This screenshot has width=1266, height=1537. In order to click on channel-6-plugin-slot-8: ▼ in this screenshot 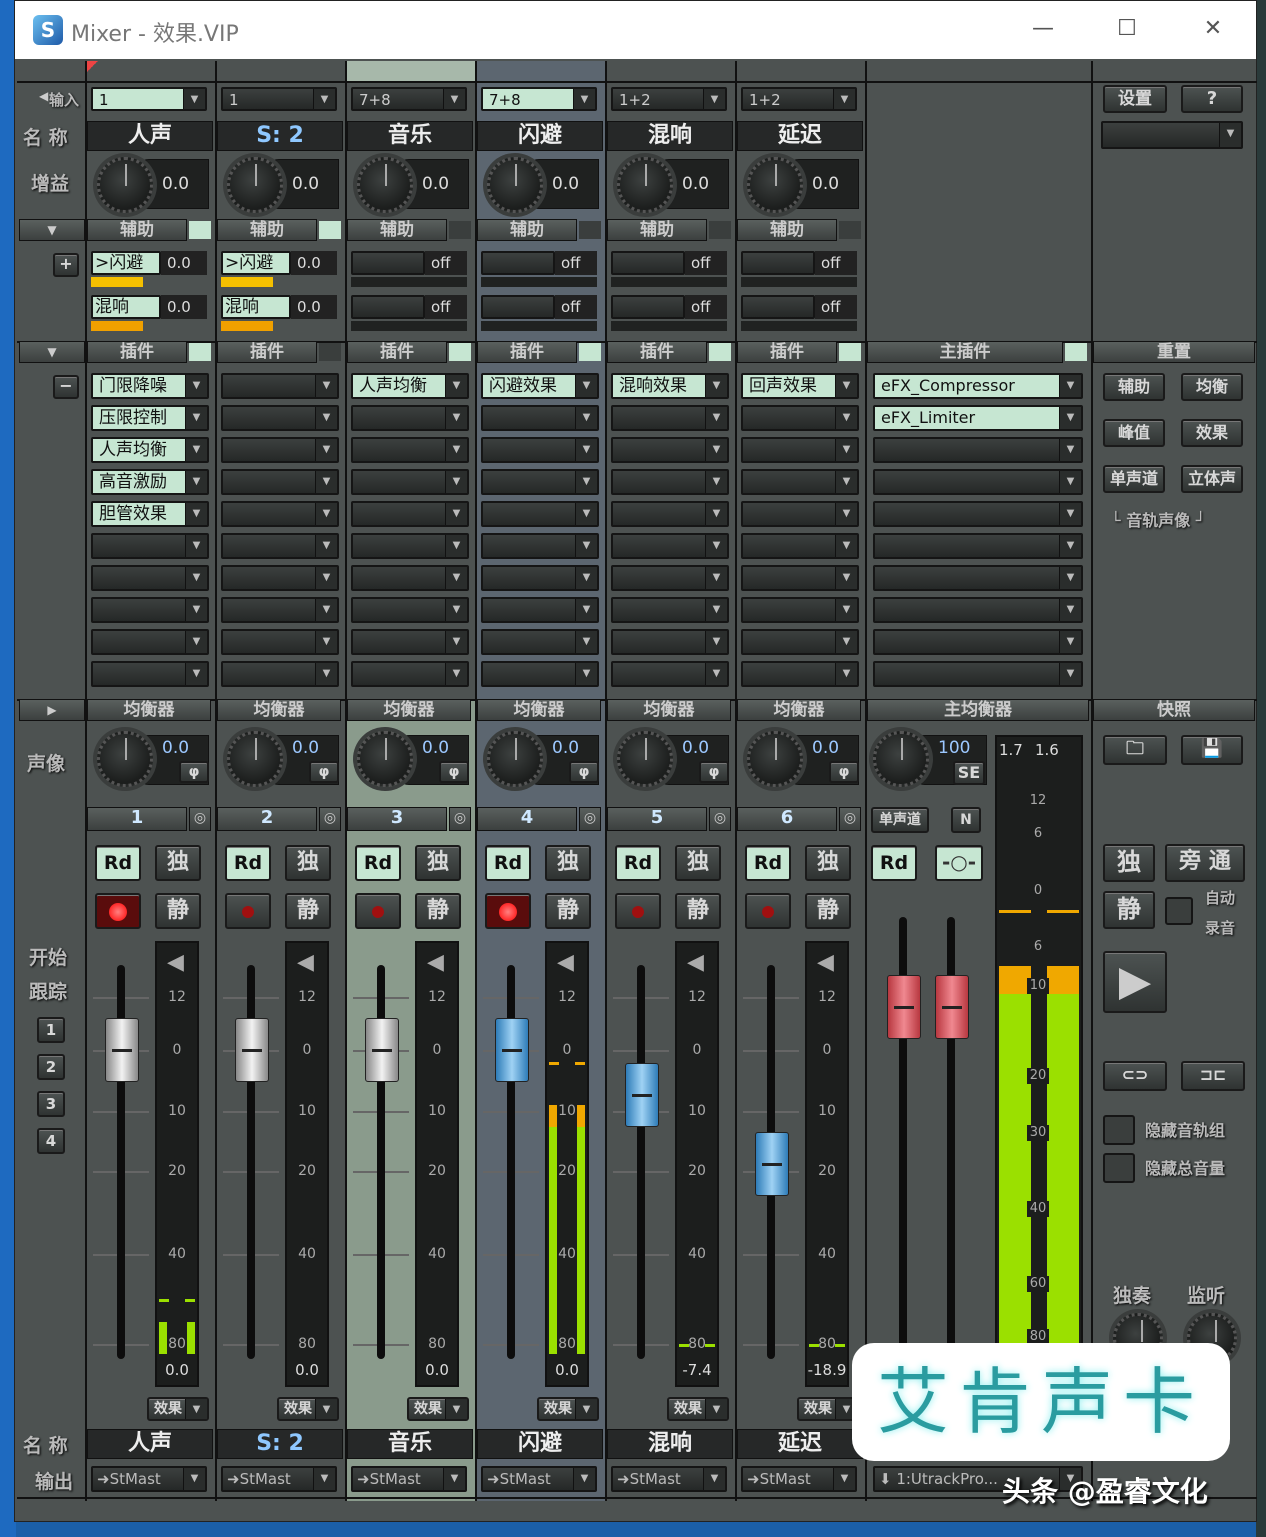, I will do `click(800, 610)`.